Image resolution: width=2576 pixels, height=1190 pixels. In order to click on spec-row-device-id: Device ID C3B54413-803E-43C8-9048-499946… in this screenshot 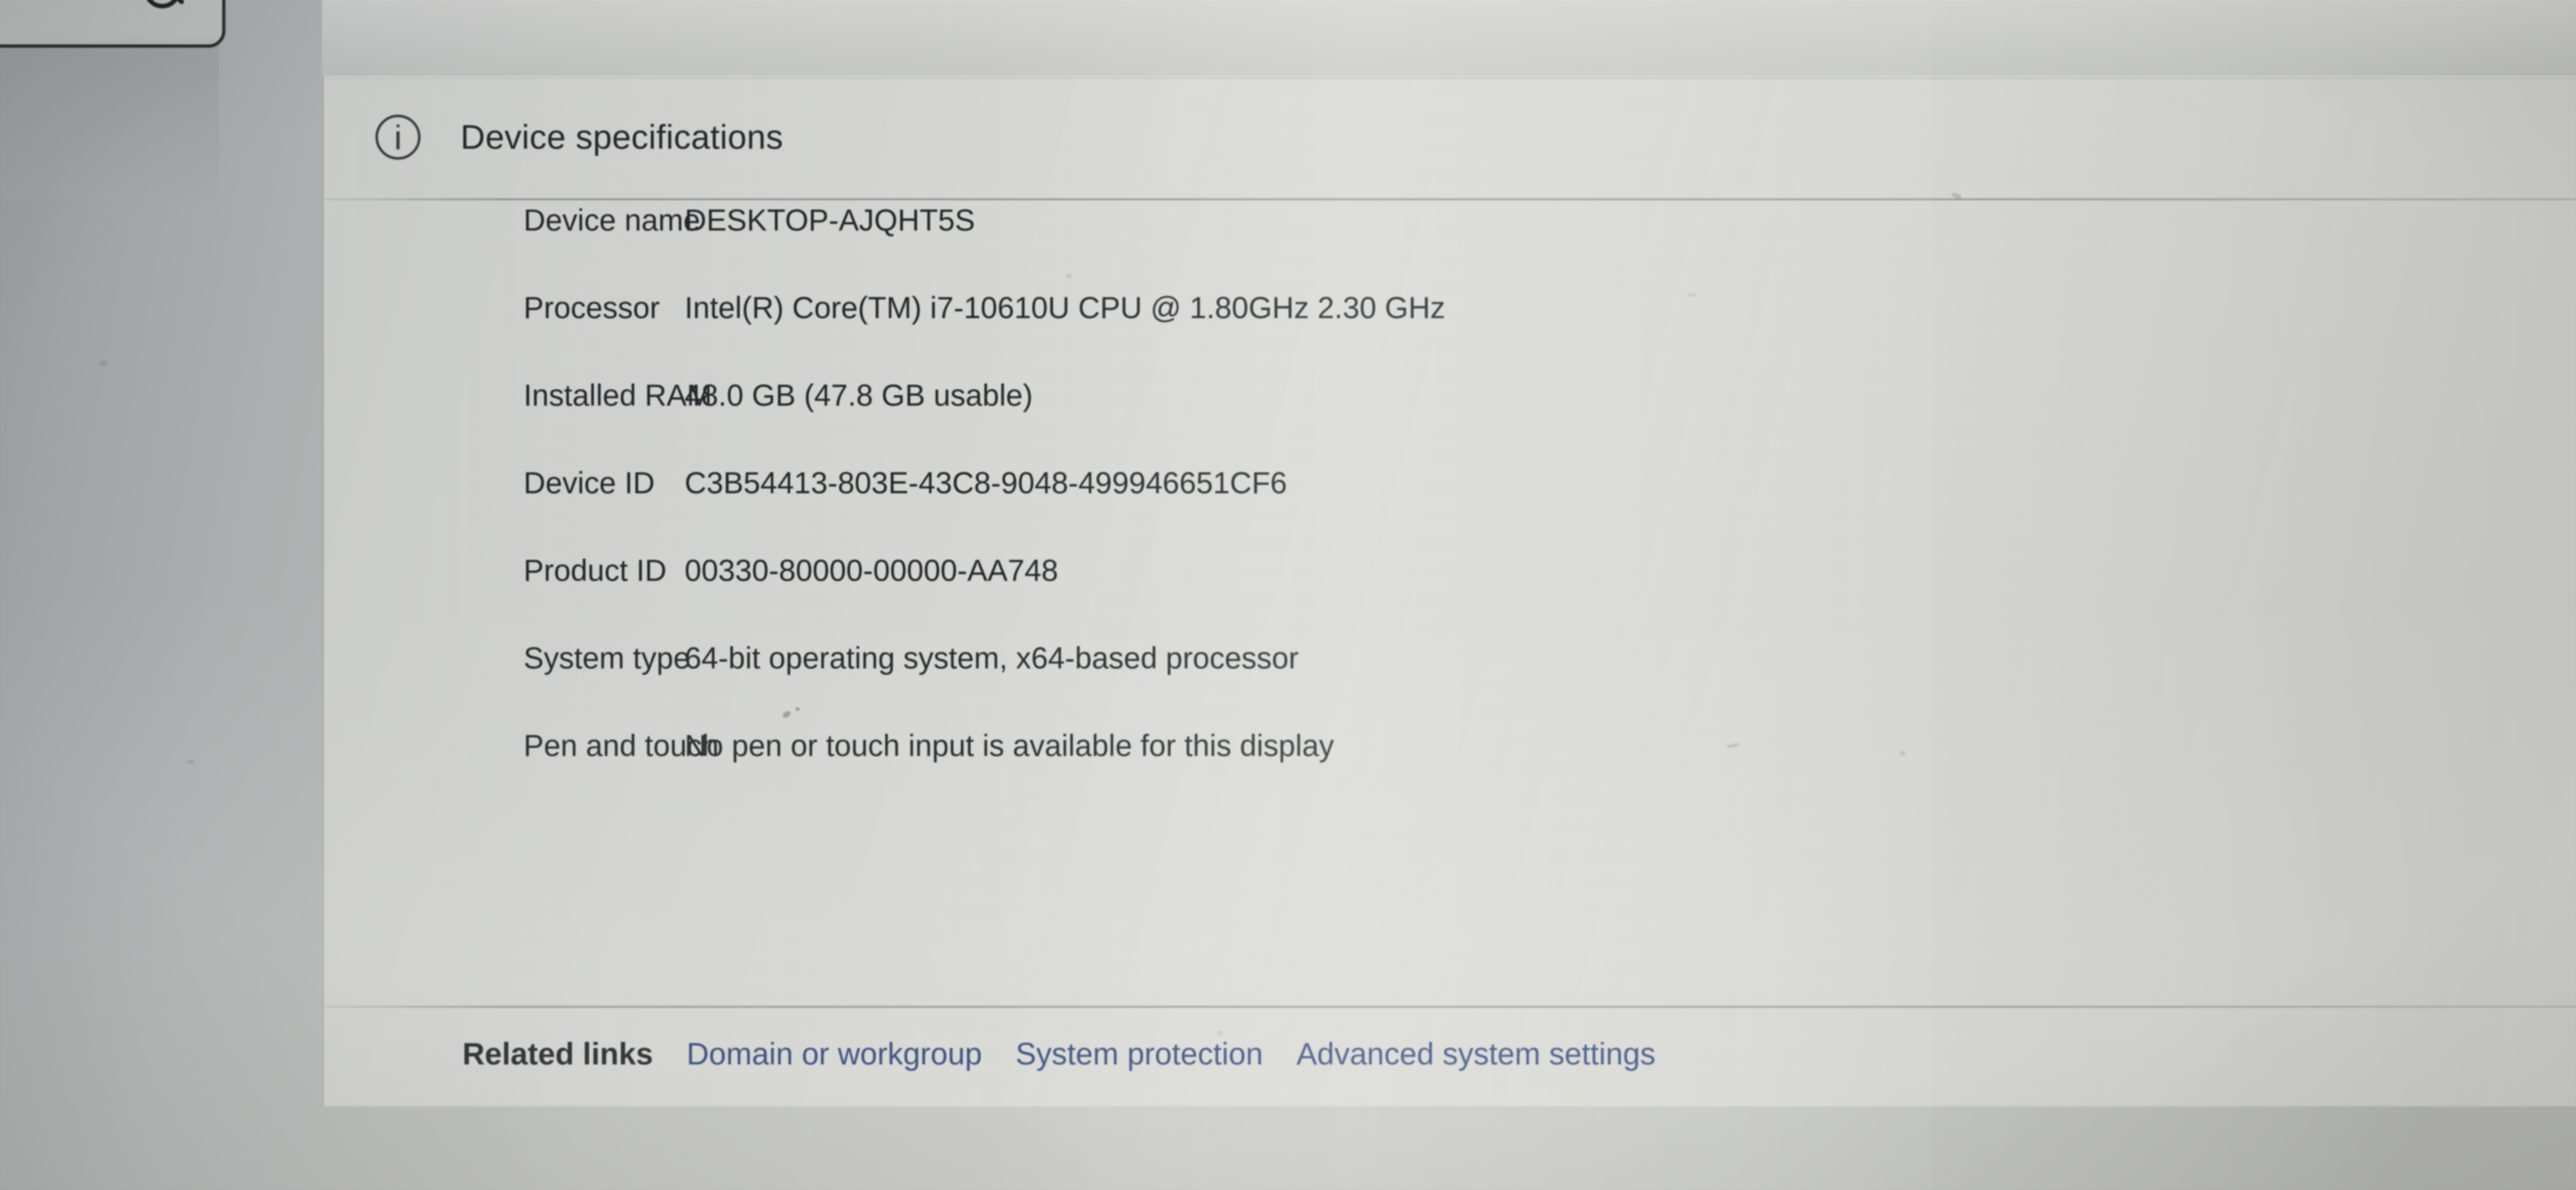, I will do `click(1450, 509)`.